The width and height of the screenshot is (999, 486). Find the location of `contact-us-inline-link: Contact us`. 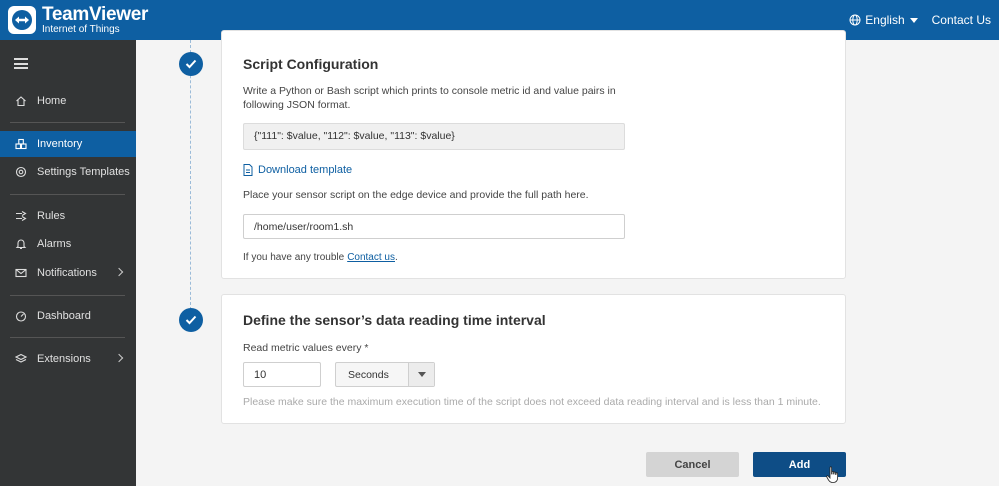

contact-us-inline-link: Contact us is located at coordinates (371, 257).